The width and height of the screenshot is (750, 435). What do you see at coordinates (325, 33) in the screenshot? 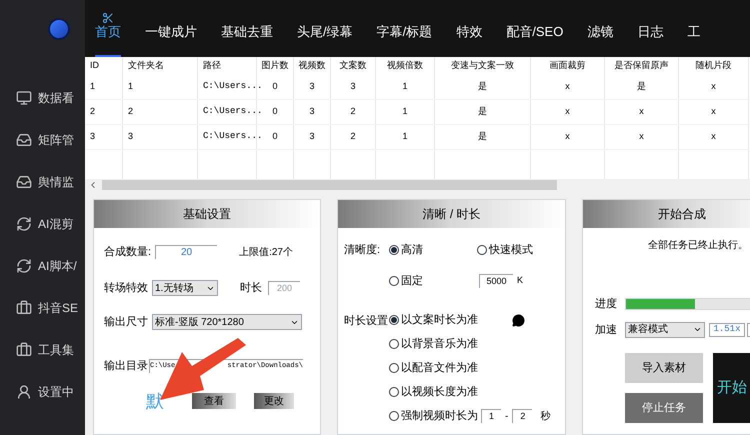
I see `nav-tab: 头尾/绿幕` at bounding box center [325, 33].